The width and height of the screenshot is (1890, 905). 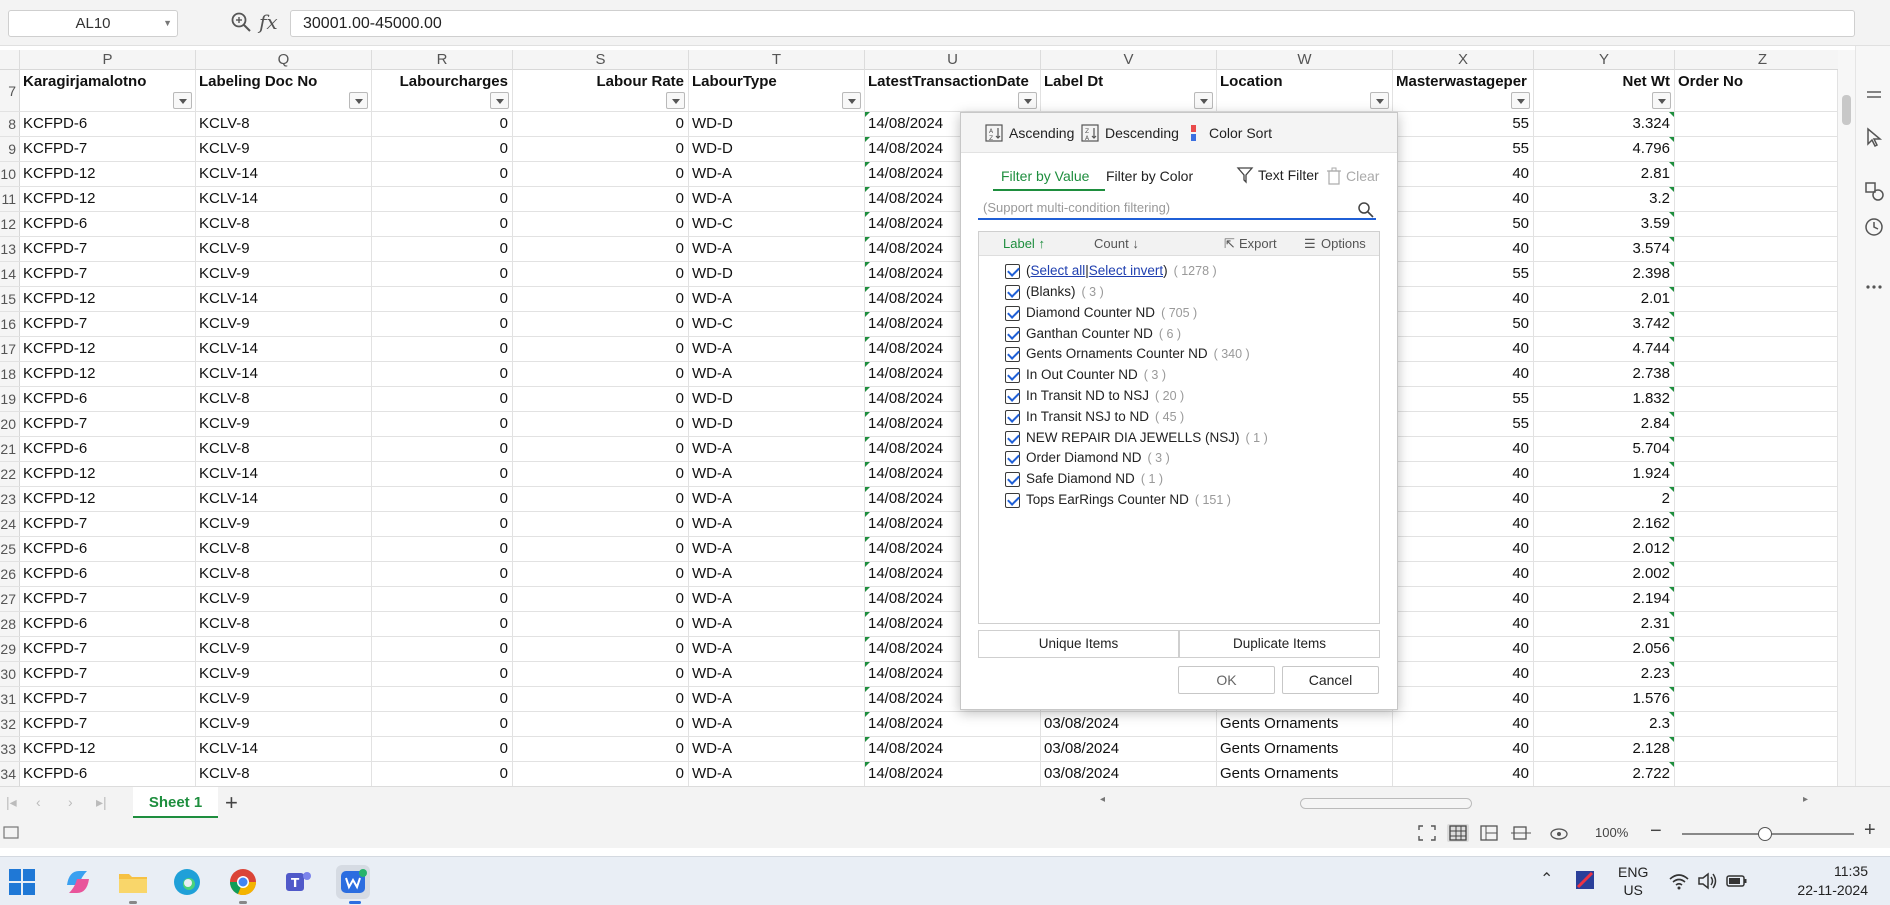 What do you see at coordinates (133, 882) in the screenshot?
I see `file-explorer-icon` at bounding box center [133, 882].